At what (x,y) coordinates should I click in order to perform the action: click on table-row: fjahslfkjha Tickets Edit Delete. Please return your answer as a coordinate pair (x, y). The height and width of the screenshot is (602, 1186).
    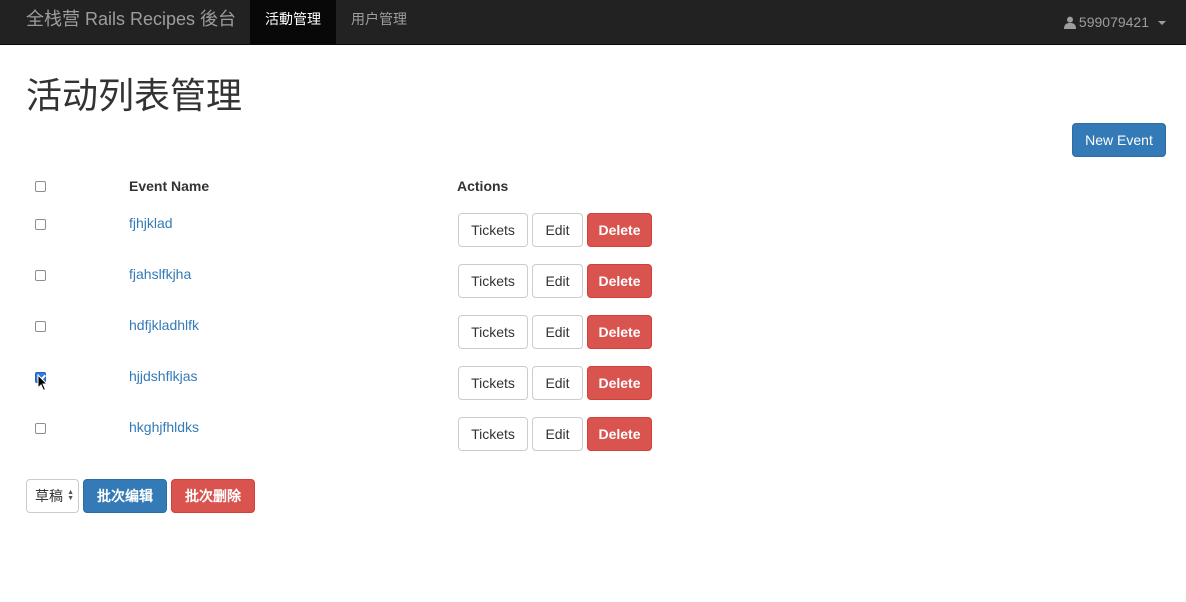
    Looking at the image, I should click on (596, 280).